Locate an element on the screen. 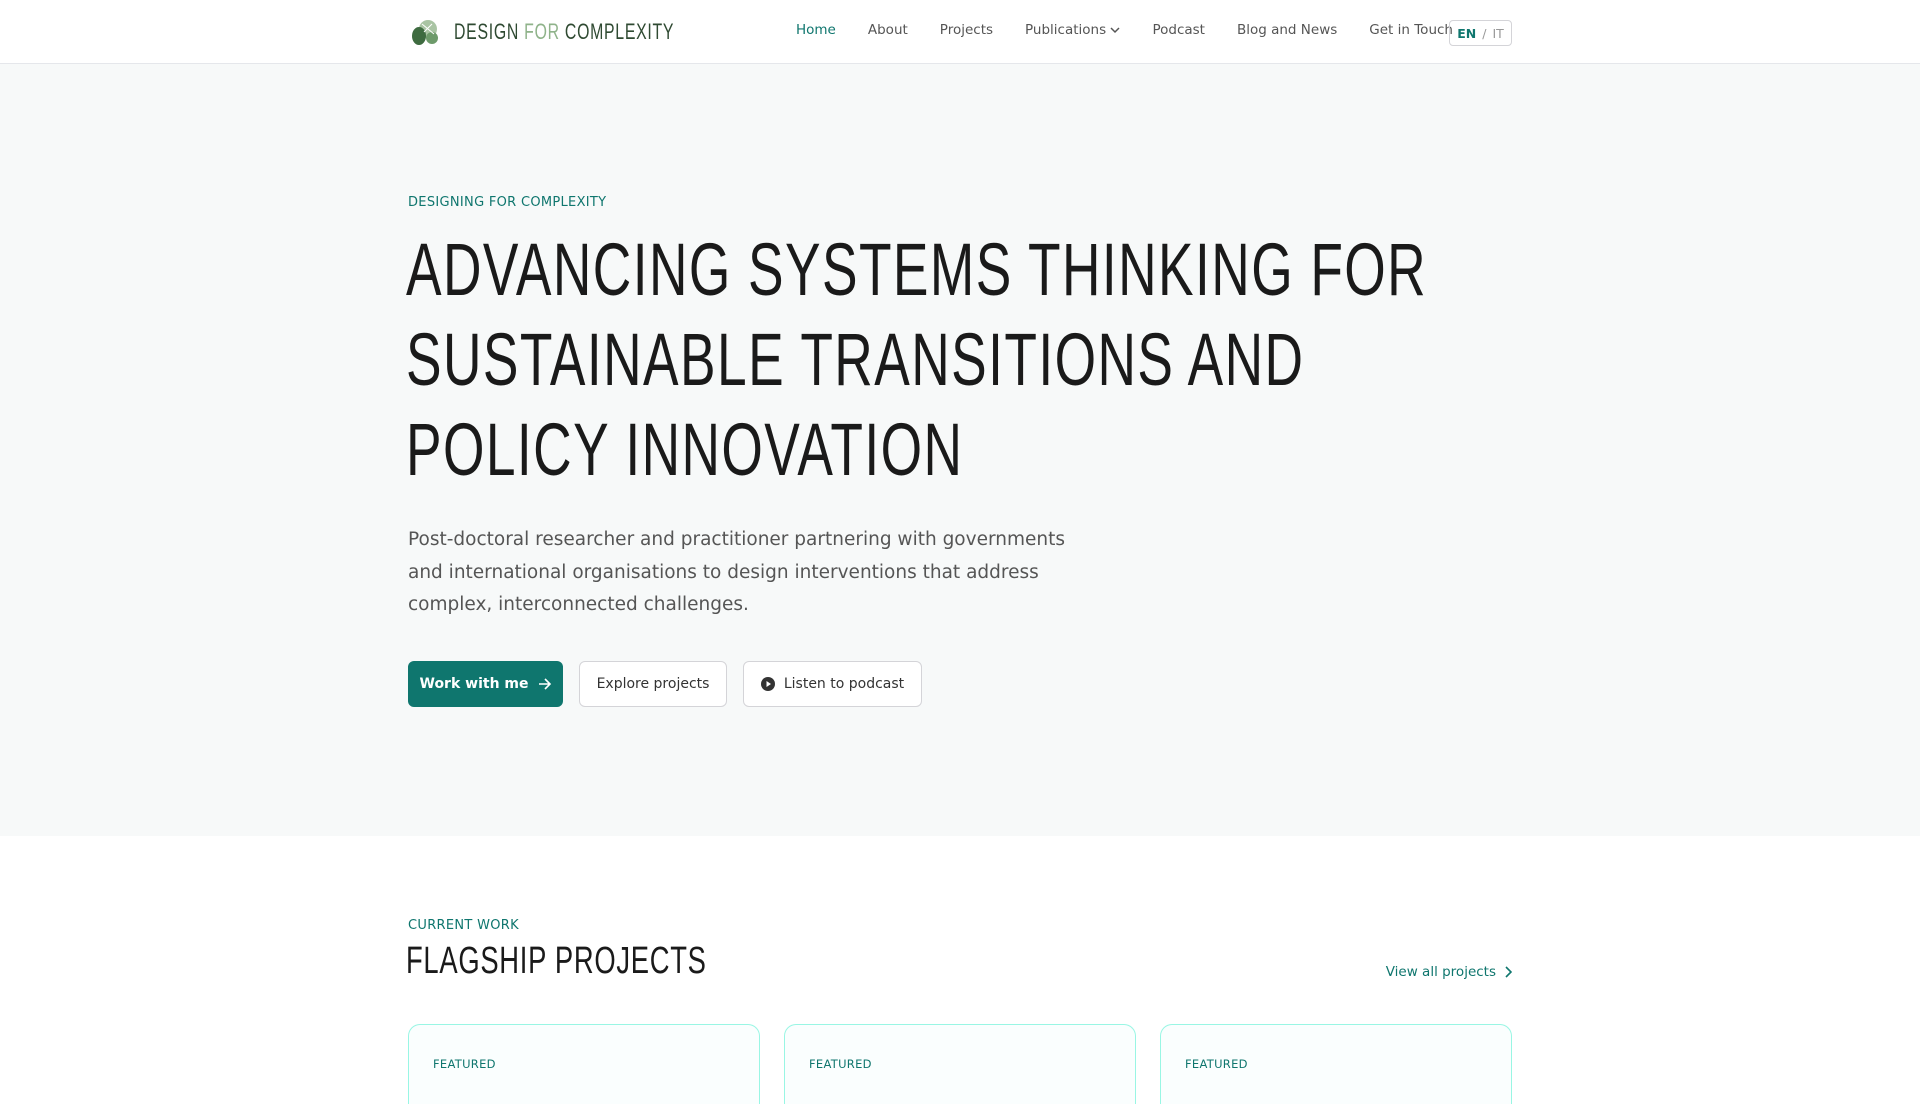 Image resolution: width=1920 pixels, height=1104 pixels. explore-projects-button: Explore projects is located at coordinates (653, 684).